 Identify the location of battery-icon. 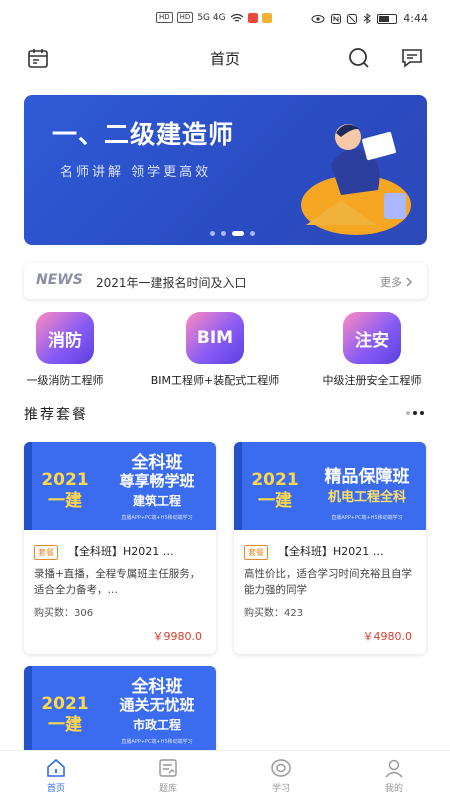
(387, 18).